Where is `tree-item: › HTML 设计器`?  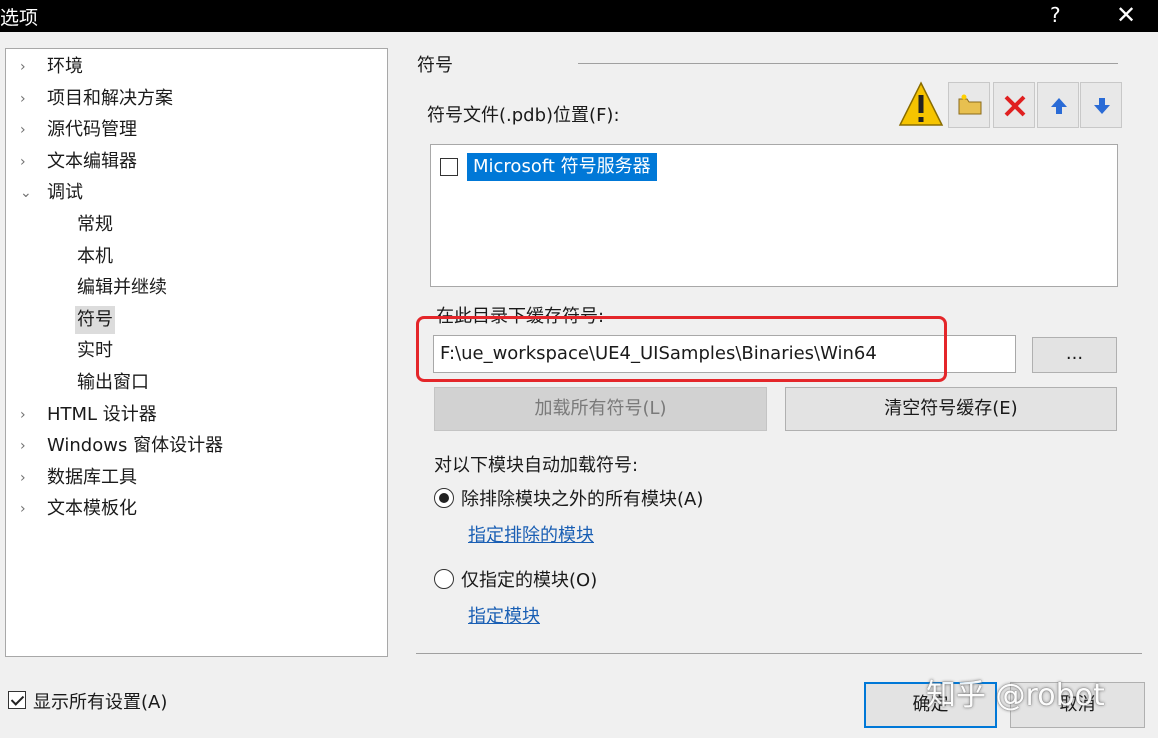
tree-item: › HTML 设计器 is located at coordinates (196, 415).